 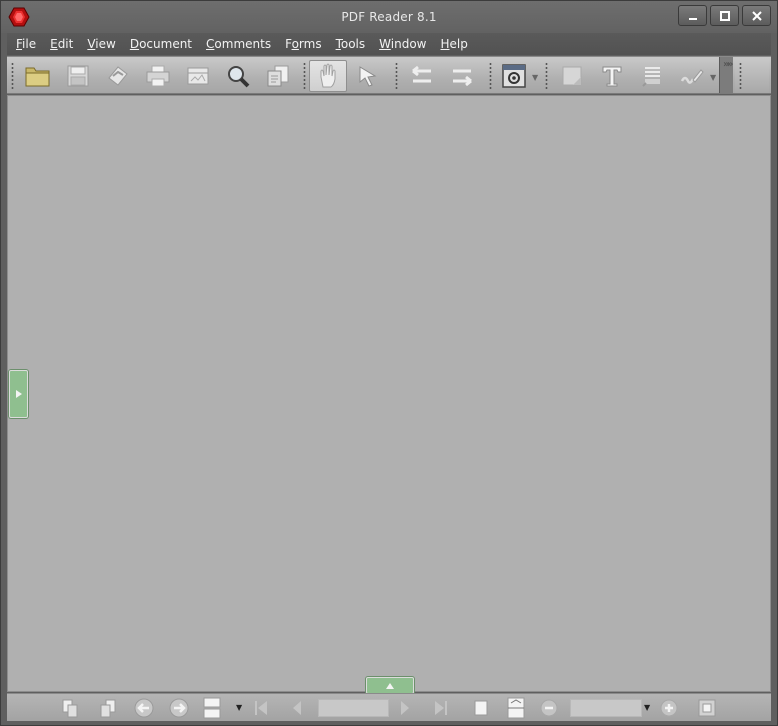 I want to click on expand-up-icon, so click(x=390, y=685).